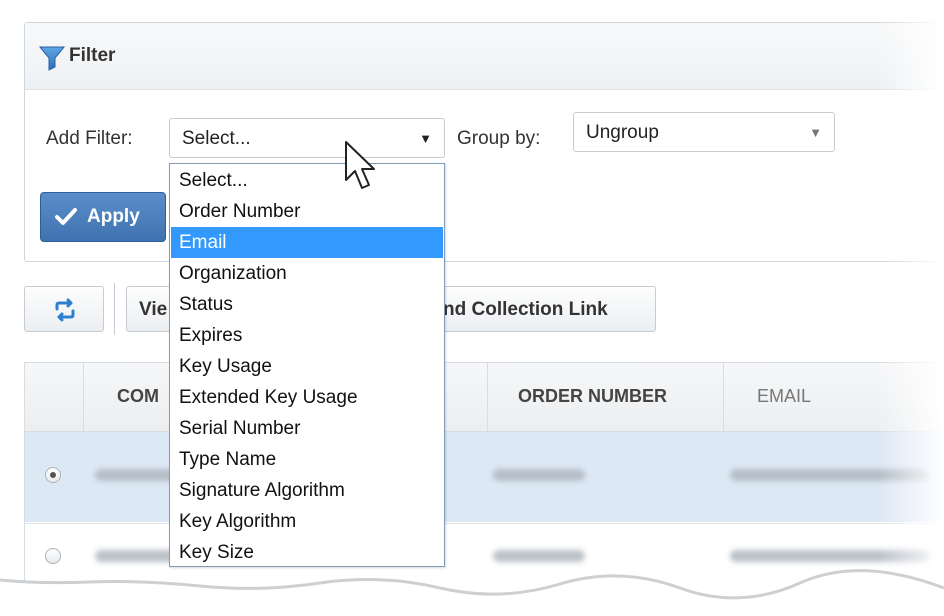 The width and height of the screenshot is (944, 616). What do you see at coordinates (360, 165) in the screenshot?
I see `mouse-cursor-icon` at bounding box center [360, 165].